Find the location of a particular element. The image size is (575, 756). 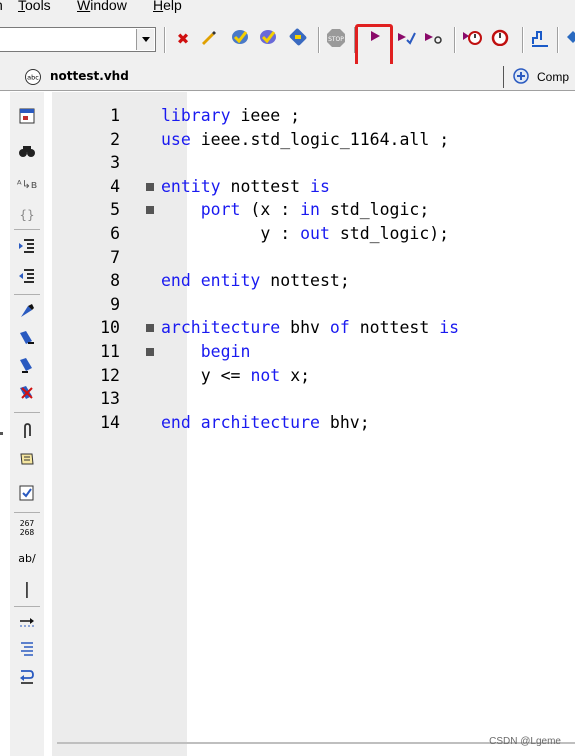

code-line: 7 is located at coordinates (309, 258).